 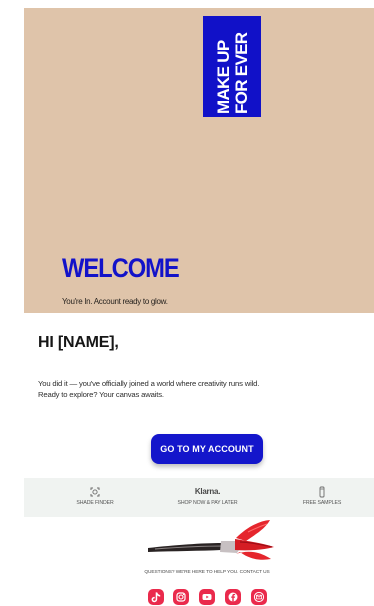 I want to click on email-link, so click(x=259, y=597).